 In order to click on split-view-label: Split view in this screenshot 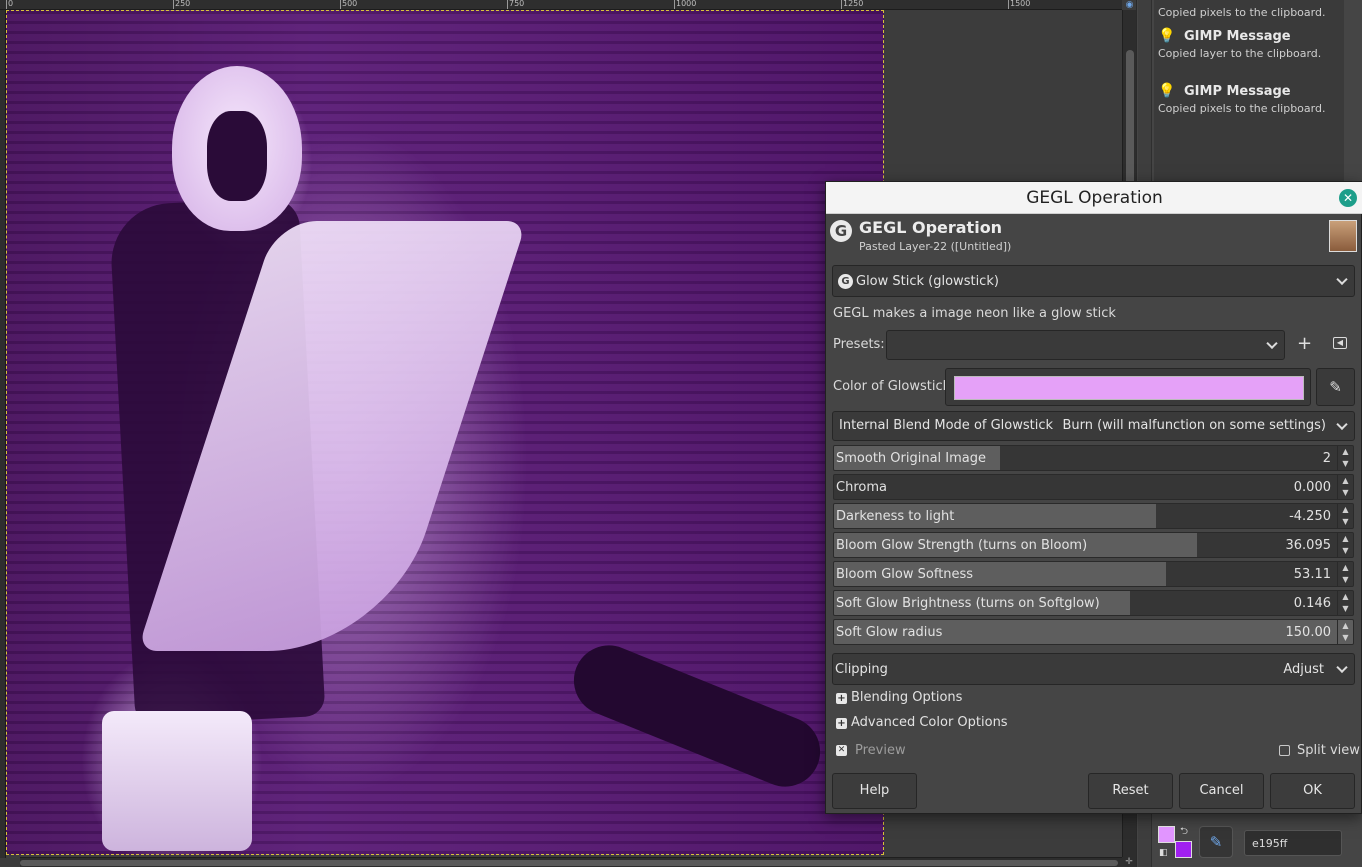, I will do `click(1328, 750)`.